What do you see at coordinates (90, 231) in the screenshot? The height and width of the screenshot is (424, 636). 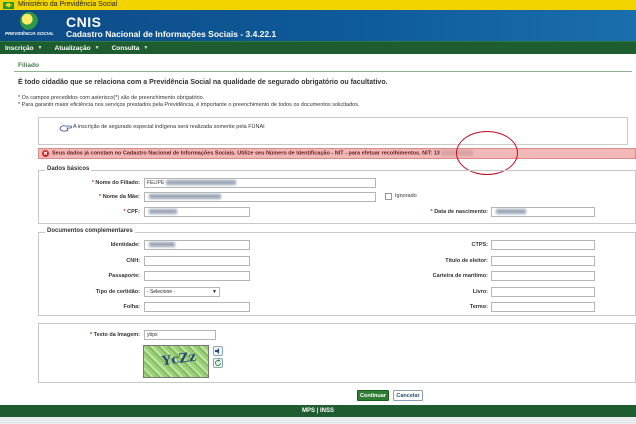 I see `documents-legend: Documentos complementares` at bounding box center [90, 231].